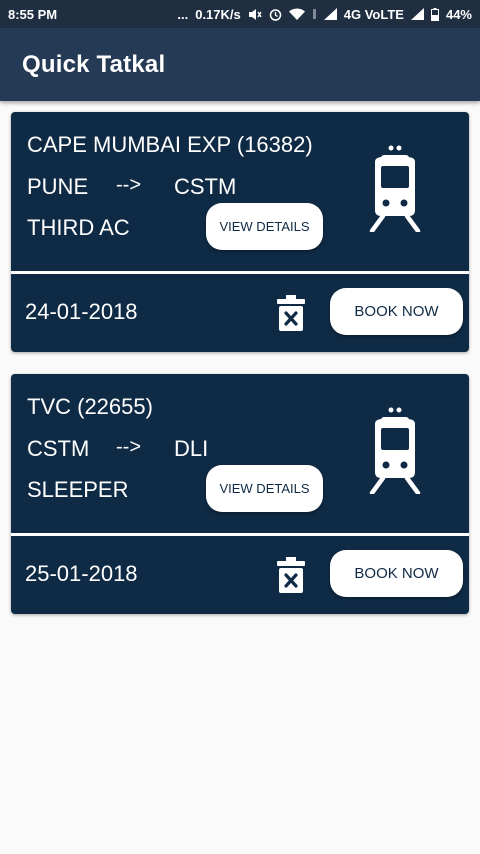 This screenshot has width=480, height=854. What do you see at coordinates (218, 14) in the screenshot?
I see `network-speed: 0.17K/s` at bounding box center [218, 14].